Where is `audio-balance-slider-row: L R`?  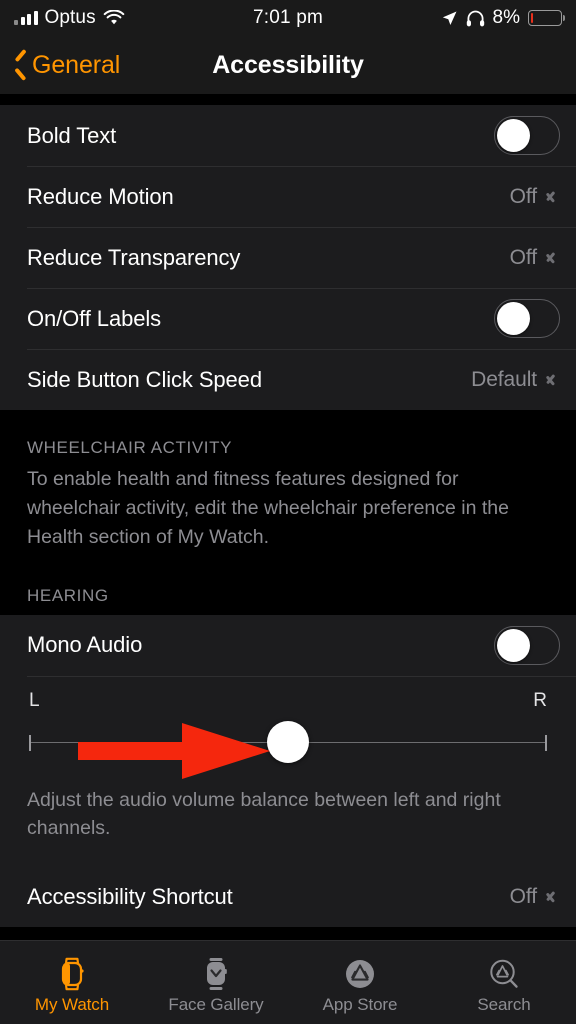 audio-balance-slider-row: L R is located at coordinates (288, 724).